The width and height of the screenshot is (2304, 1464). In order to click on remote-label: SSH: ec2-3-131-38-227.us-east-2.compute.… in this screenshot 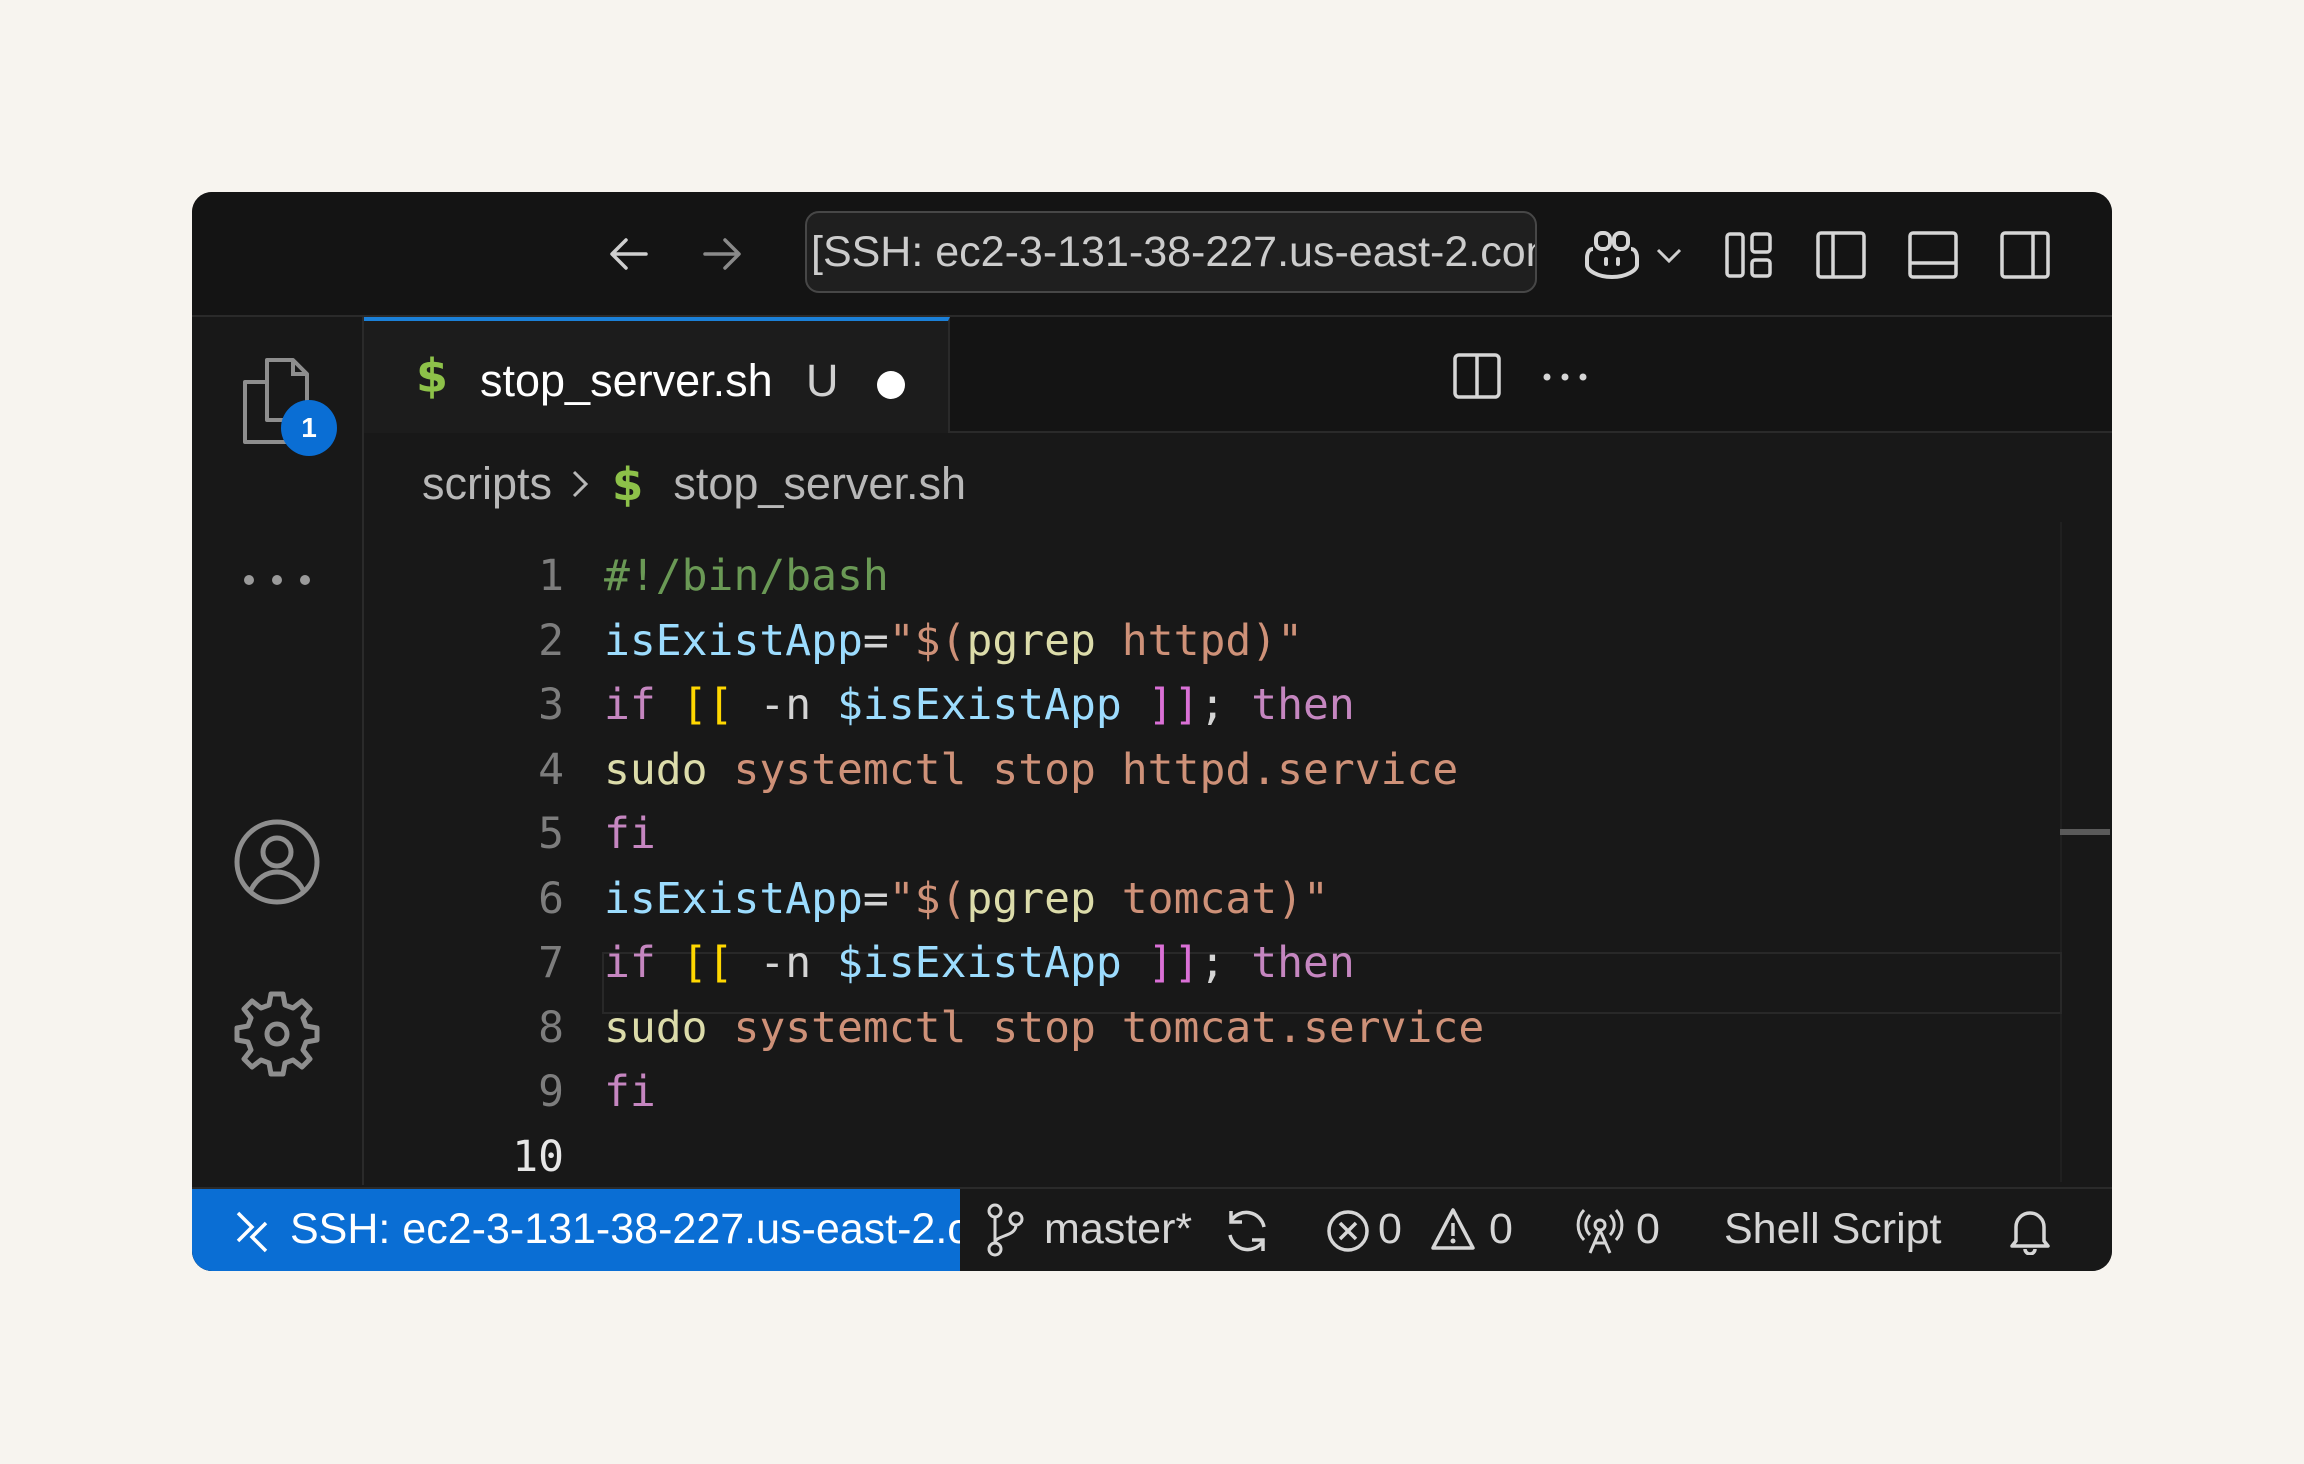, I will do `click(625, 1229)`.